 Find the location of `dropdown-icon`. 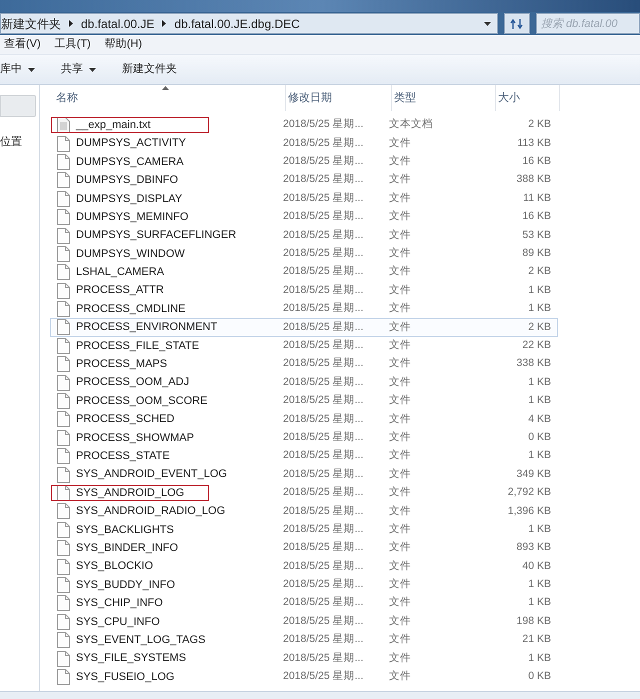

dropdown-icon is located at coordinates (487, 24).